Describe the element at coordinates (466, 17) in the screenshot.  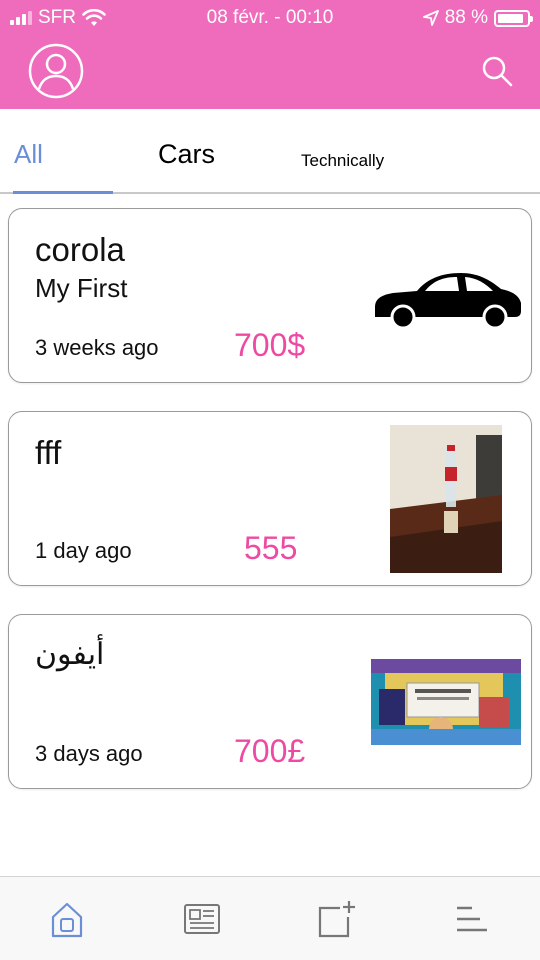
I see `battery-percent: 88 %` at that location.